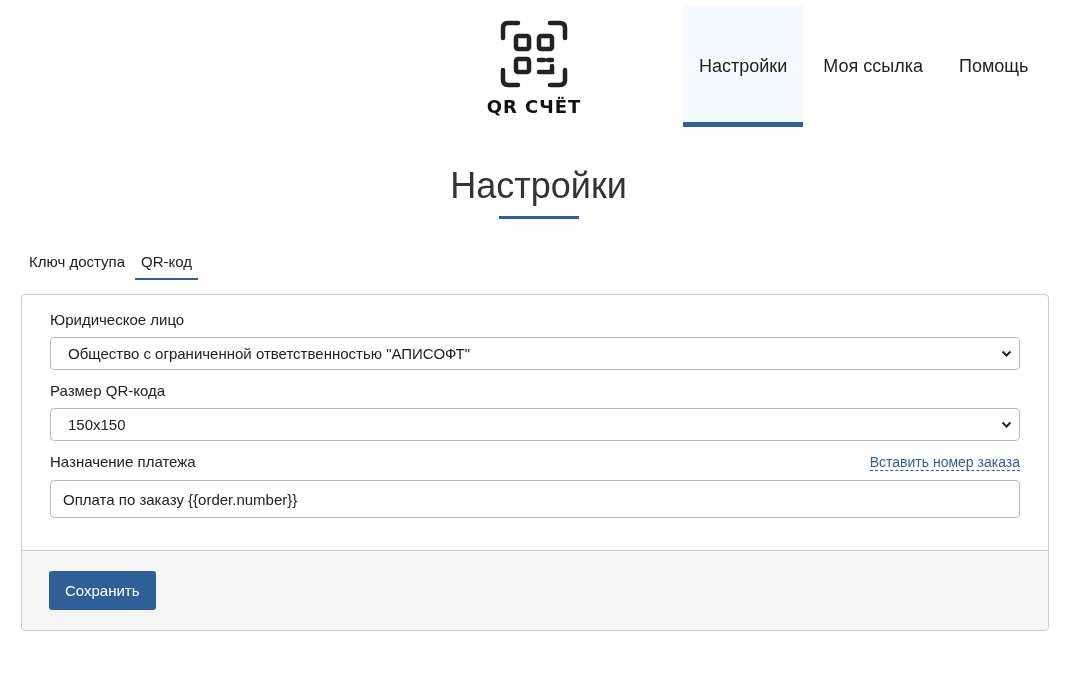 Image resolution: width=1077 pixels, height=676 pixels. I want to click on field-label: Назначение платежа, so click(123, 461).